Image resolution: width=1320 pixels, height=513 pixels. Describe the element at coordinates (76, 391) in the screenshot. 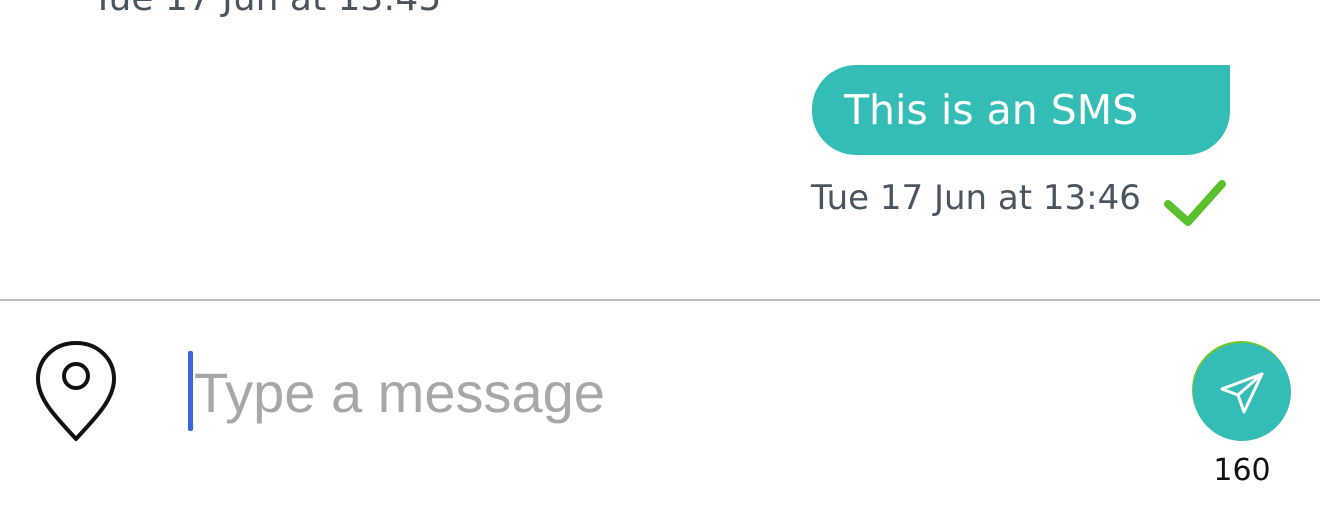

I see `map-pin-icon` at that location.